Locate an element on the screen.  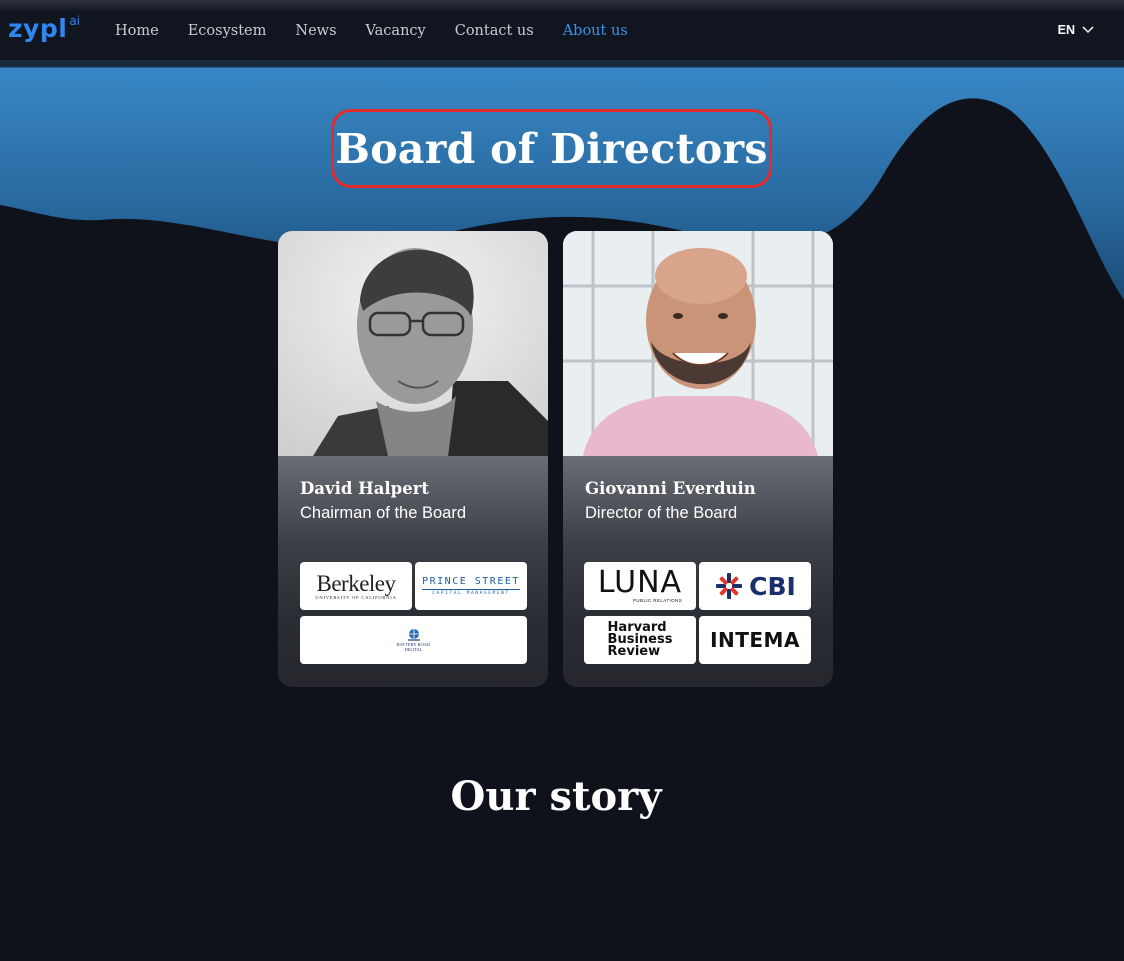
director-role: Director of the Board is located at coordinates (661, 513).